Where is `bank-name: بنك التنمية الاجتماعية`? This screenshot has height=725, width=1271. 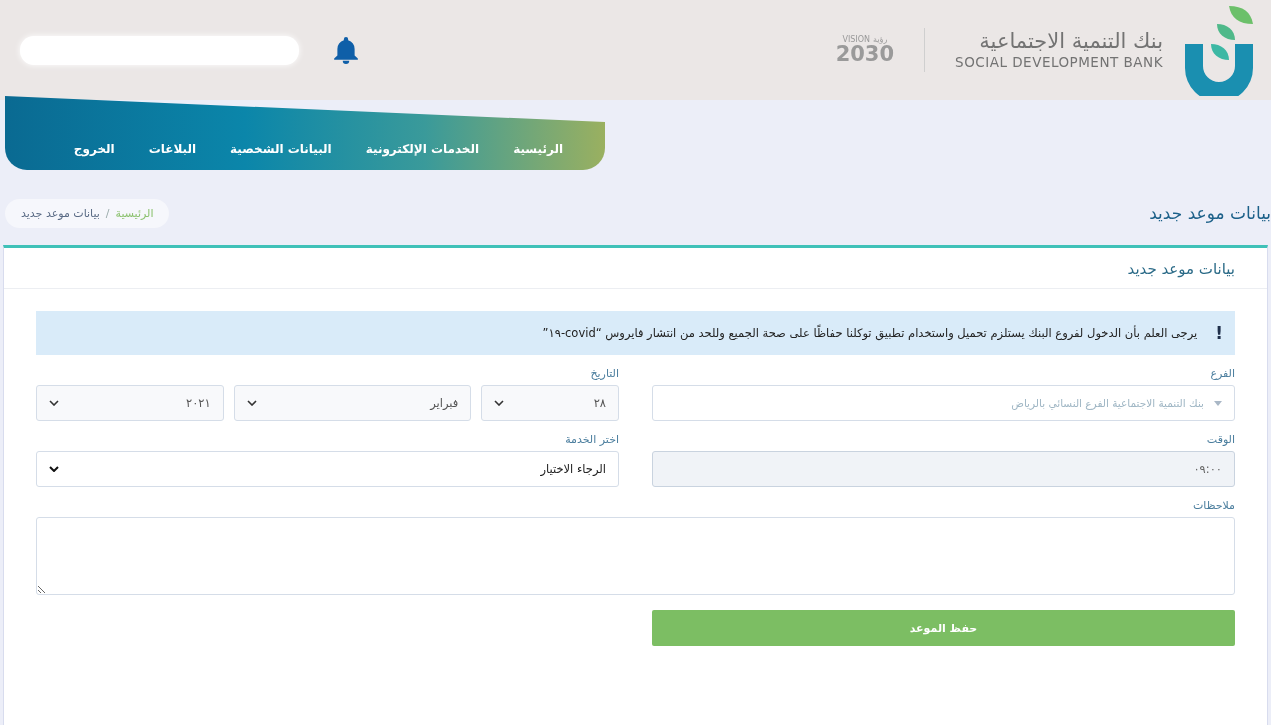 bank-name: بنك التنمية الاجتماعية is located at coordinates (1071, 42).